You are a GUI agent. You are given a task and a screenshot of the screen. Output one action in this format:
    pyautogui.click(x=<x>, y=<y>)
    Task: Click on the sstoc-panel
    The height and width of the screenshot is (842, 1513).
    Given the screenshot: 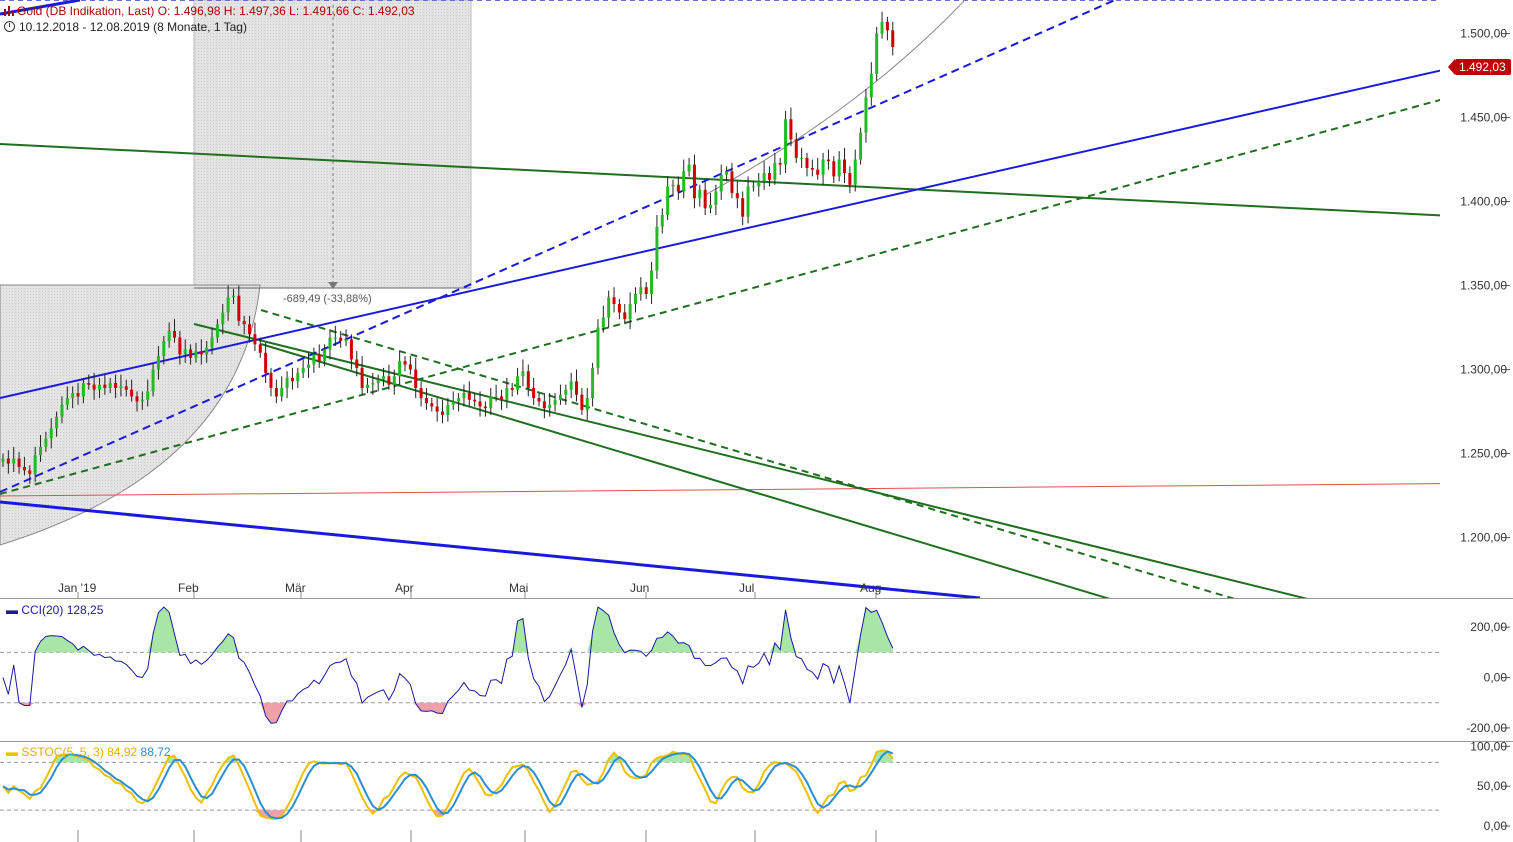 What is the action you would take?
    pyautogui.click(x=720, y=784)
    